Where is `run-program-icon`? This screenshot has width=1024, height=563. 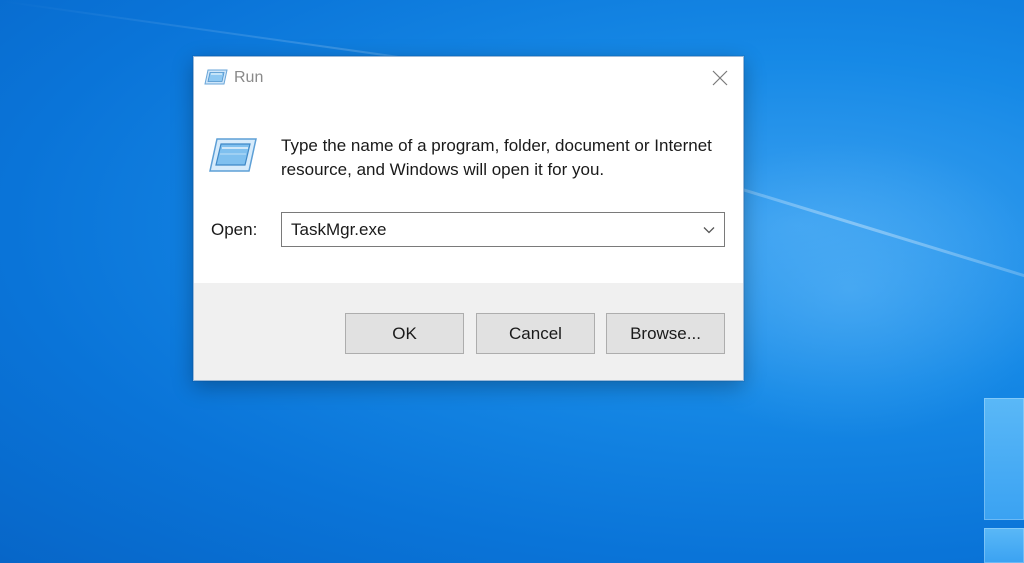 run-program-icon is located at coordinates (233, 155).